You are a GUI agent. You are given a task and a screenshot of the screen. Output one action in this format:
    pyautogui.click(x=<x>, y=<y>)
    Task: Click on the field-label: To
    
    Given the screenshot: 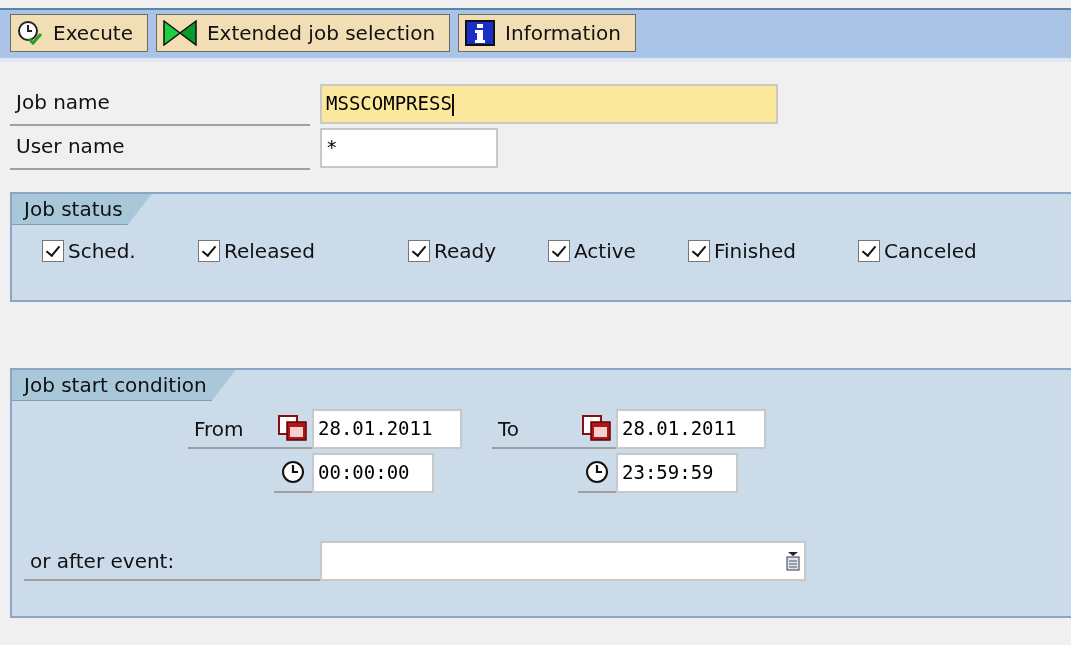 What is the action you would take?
    pyautogui.click(x=535, y=431)
    